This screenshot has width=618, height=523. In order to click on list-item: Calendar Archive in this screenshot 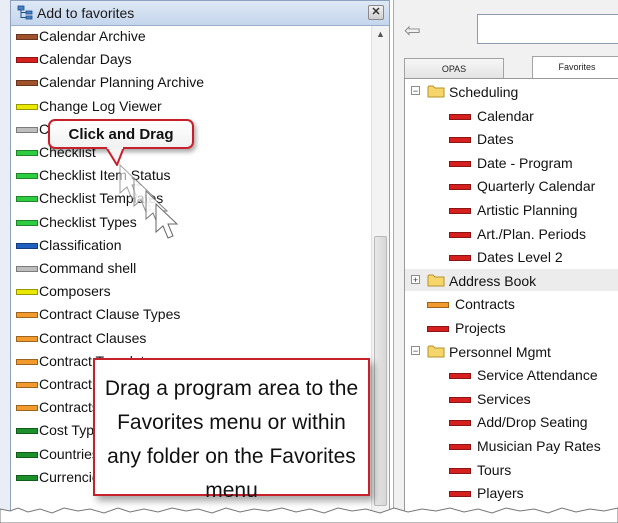, I will do `click(191, 37)`.